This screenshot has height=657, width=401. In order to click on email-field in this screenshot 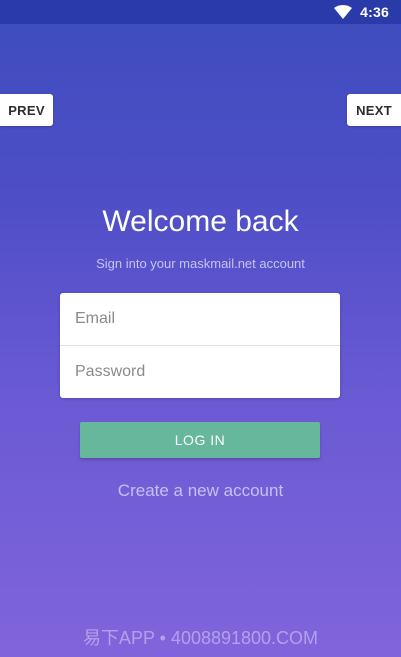, I will do `click(200, 319)`.